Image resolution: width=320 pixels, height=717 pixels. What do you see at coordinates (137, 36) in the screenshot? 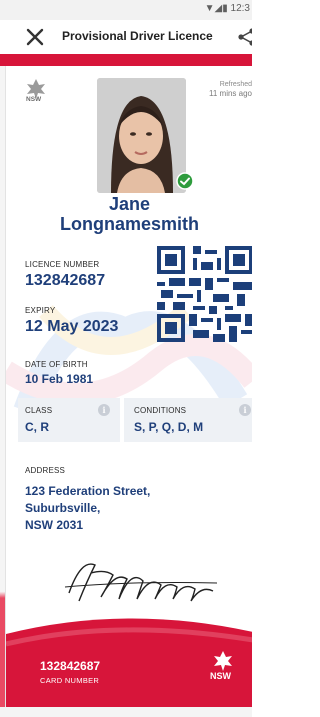
I see `page-title: Provisional Driver Licence` at bounding box center [137, 36].